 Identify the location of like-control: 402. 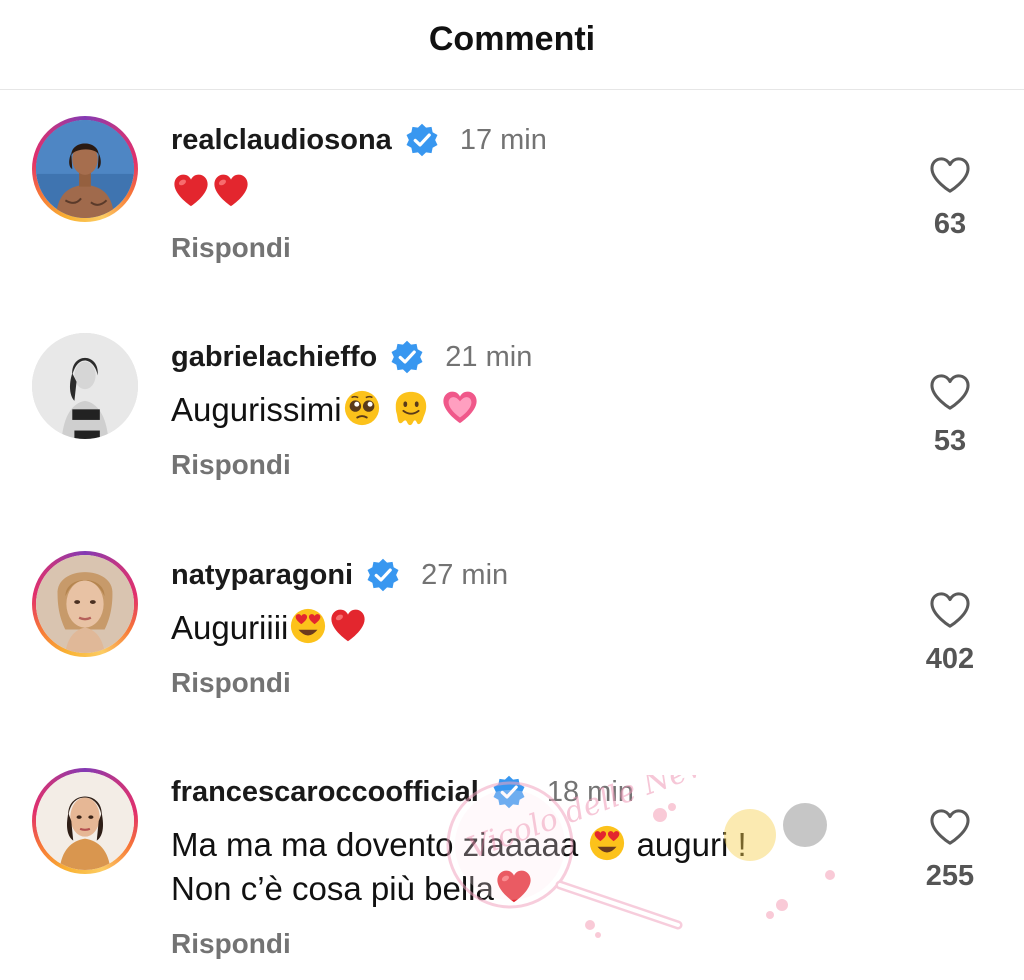
(950, 633).